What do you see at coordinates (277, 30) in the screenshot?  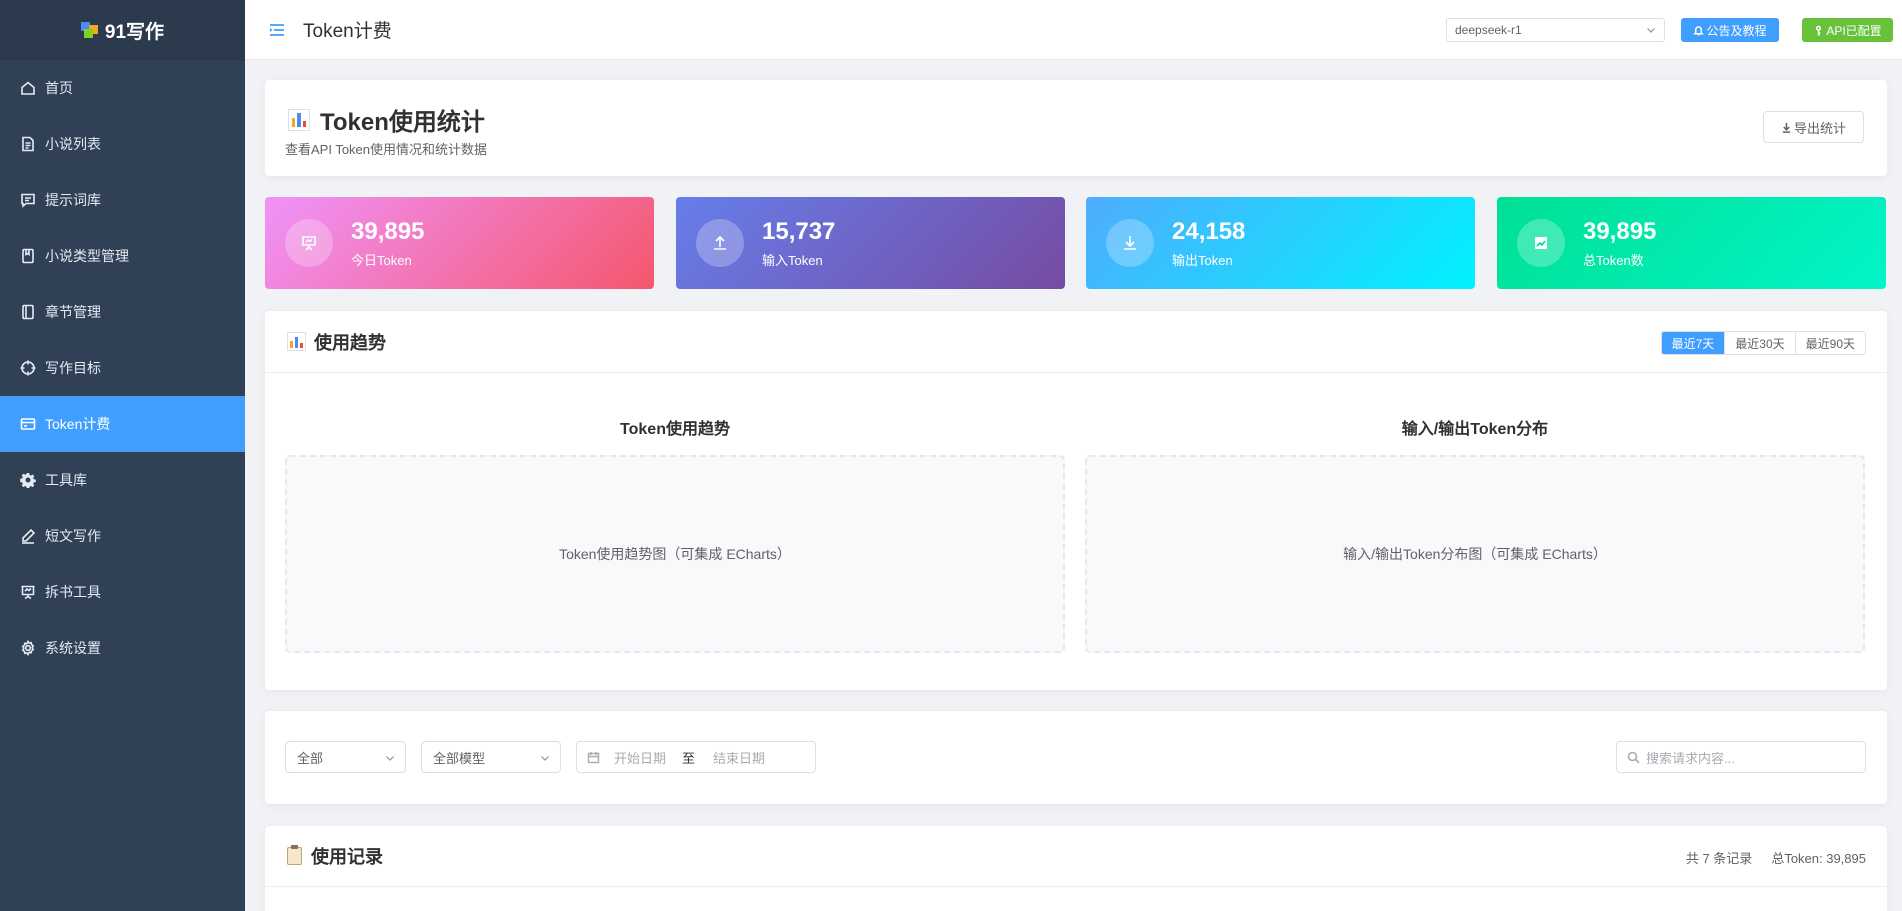 I see `menu-toggle-icon` at bounding box center [277, 30].